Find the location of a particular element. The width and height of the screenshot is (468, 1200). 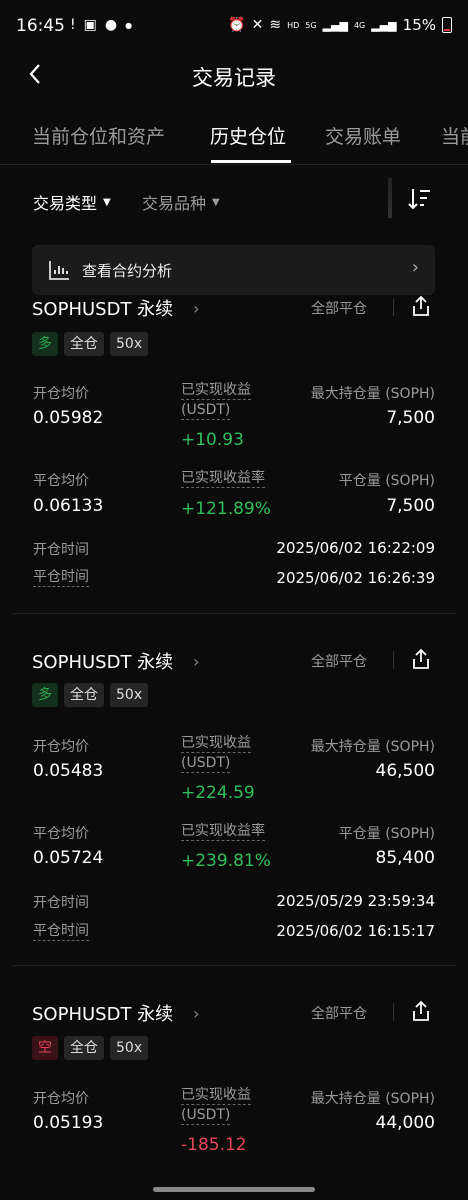

trade-type-filter: 交易类型 ▼ is located at coordinates (72, 202).